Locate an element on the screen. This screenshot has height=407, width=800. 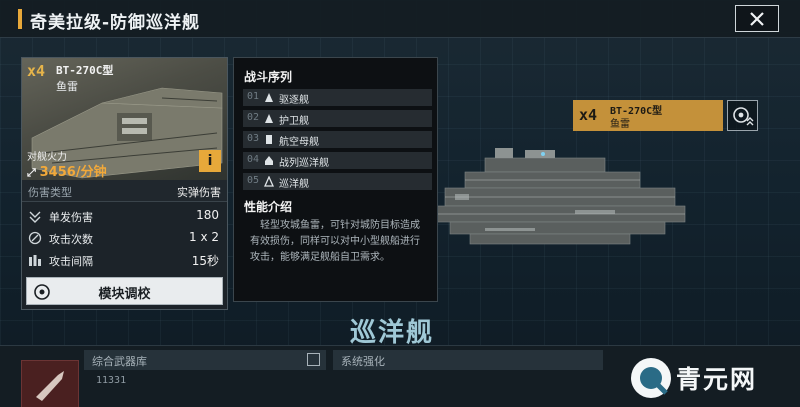
weapon-name: BT-270C型 is located at coordinates (85, 70).